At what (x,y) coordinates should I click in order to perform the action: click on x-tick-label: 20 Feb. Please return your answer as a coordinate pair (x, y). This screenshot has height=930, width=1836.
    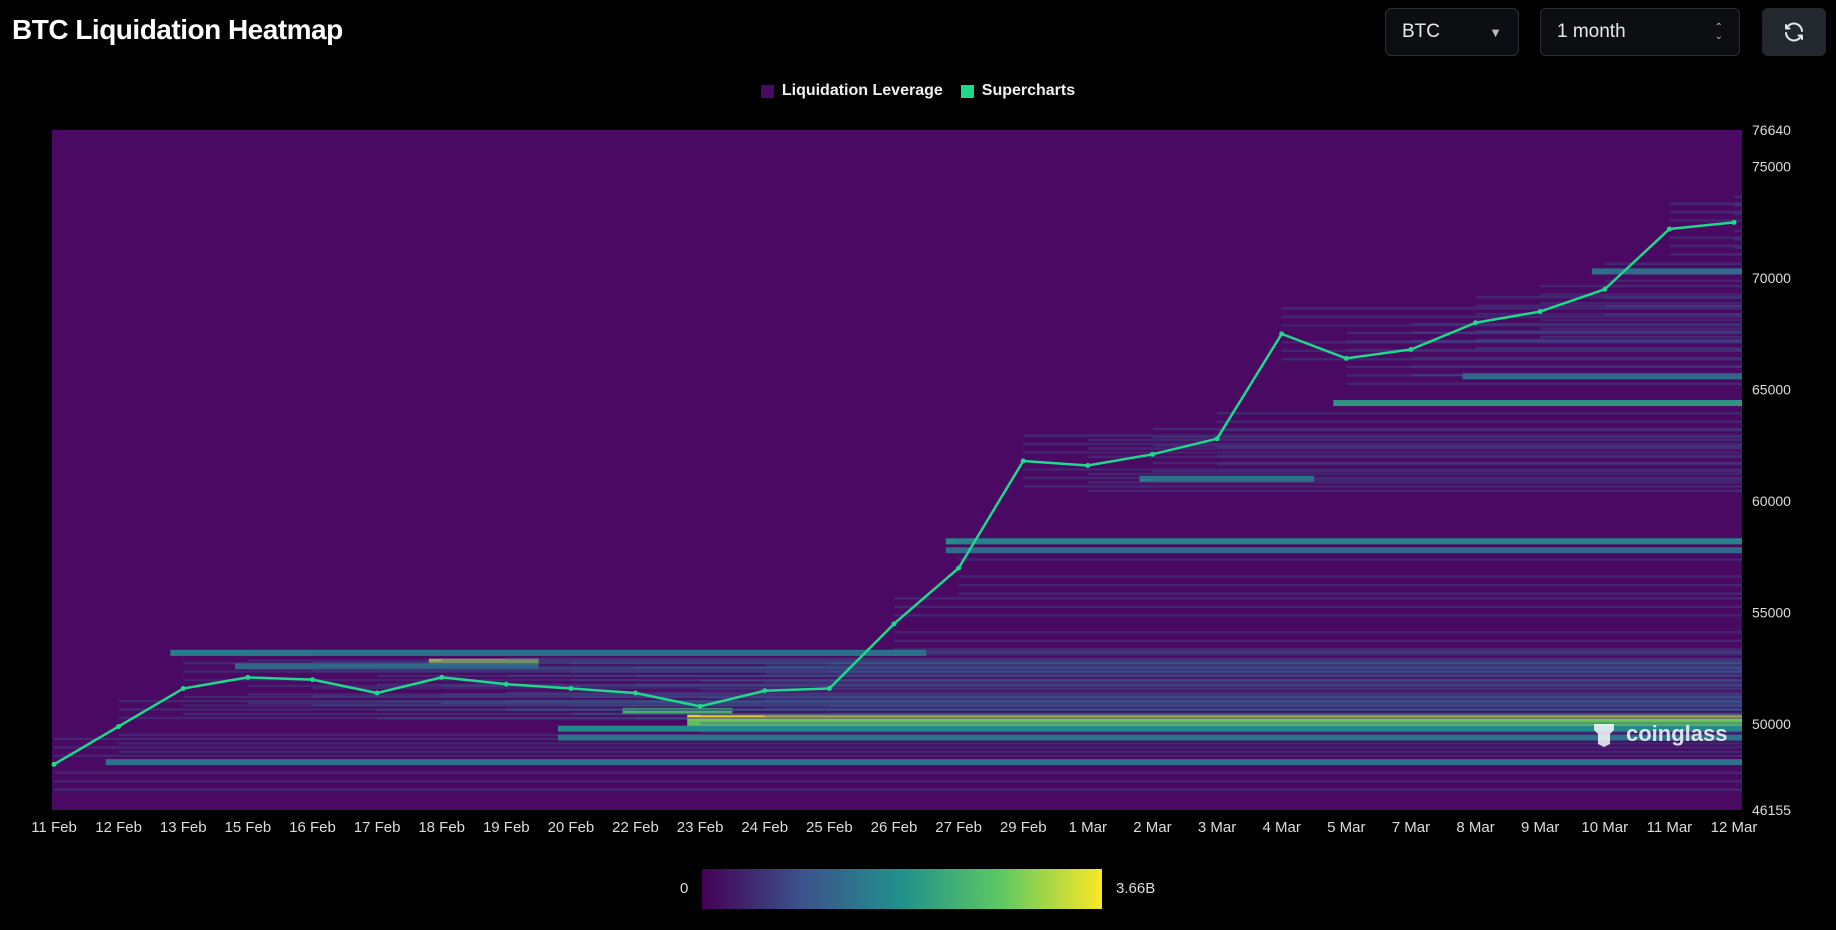
    Looking at the image, I should click on (571, 827).